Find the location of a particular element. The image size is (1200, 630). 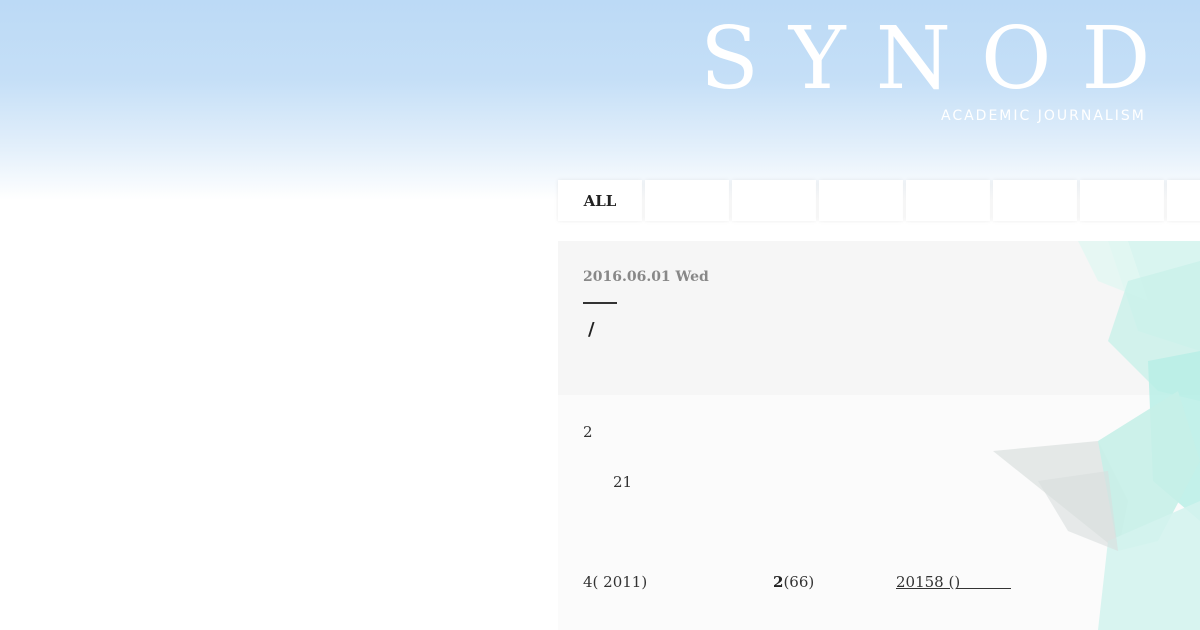

category-tabs: ALL is located at coordinates (879, 200).